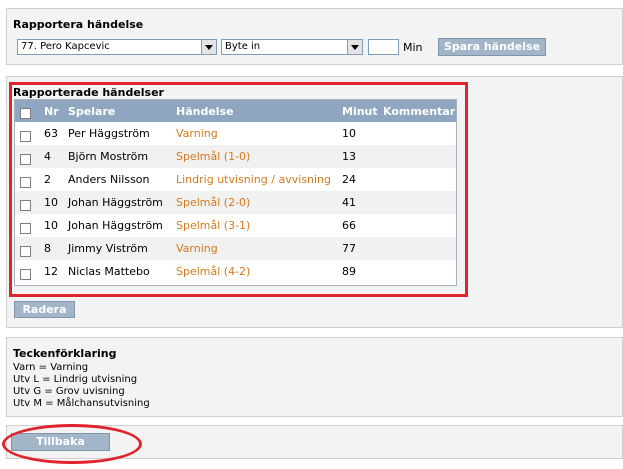 The width and height of the screenshot is (623, 469). I want to click on header-nr: Nr, so click(51, 111).